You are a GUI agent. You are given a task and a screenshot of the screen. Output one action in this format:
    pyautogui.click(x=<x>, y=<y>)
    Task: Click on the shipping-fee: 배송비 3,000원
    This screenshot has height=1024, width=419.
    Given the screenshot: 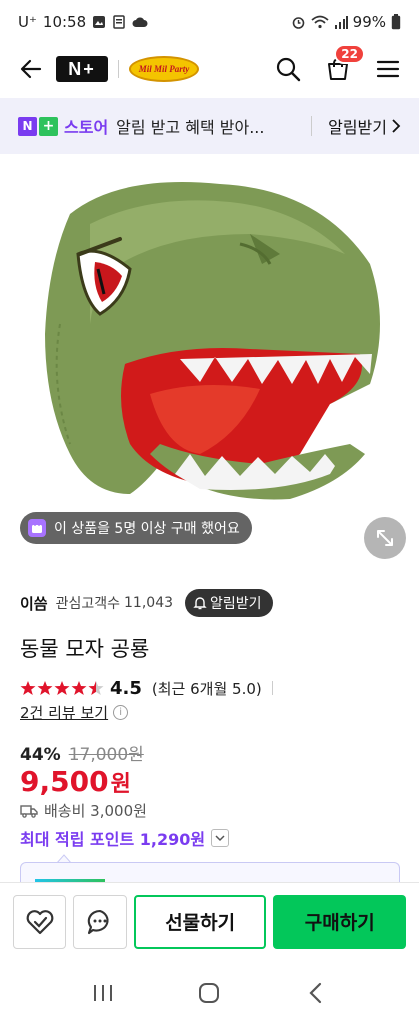 What is the action you would take?
    pyautogui.click(x=95, y=811)
    